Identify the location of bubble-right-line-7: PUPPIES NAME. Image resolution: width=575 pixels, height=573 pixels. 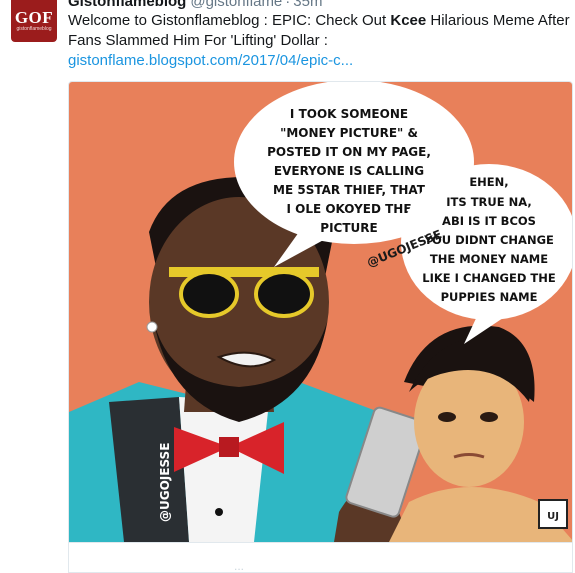
(489, 297).